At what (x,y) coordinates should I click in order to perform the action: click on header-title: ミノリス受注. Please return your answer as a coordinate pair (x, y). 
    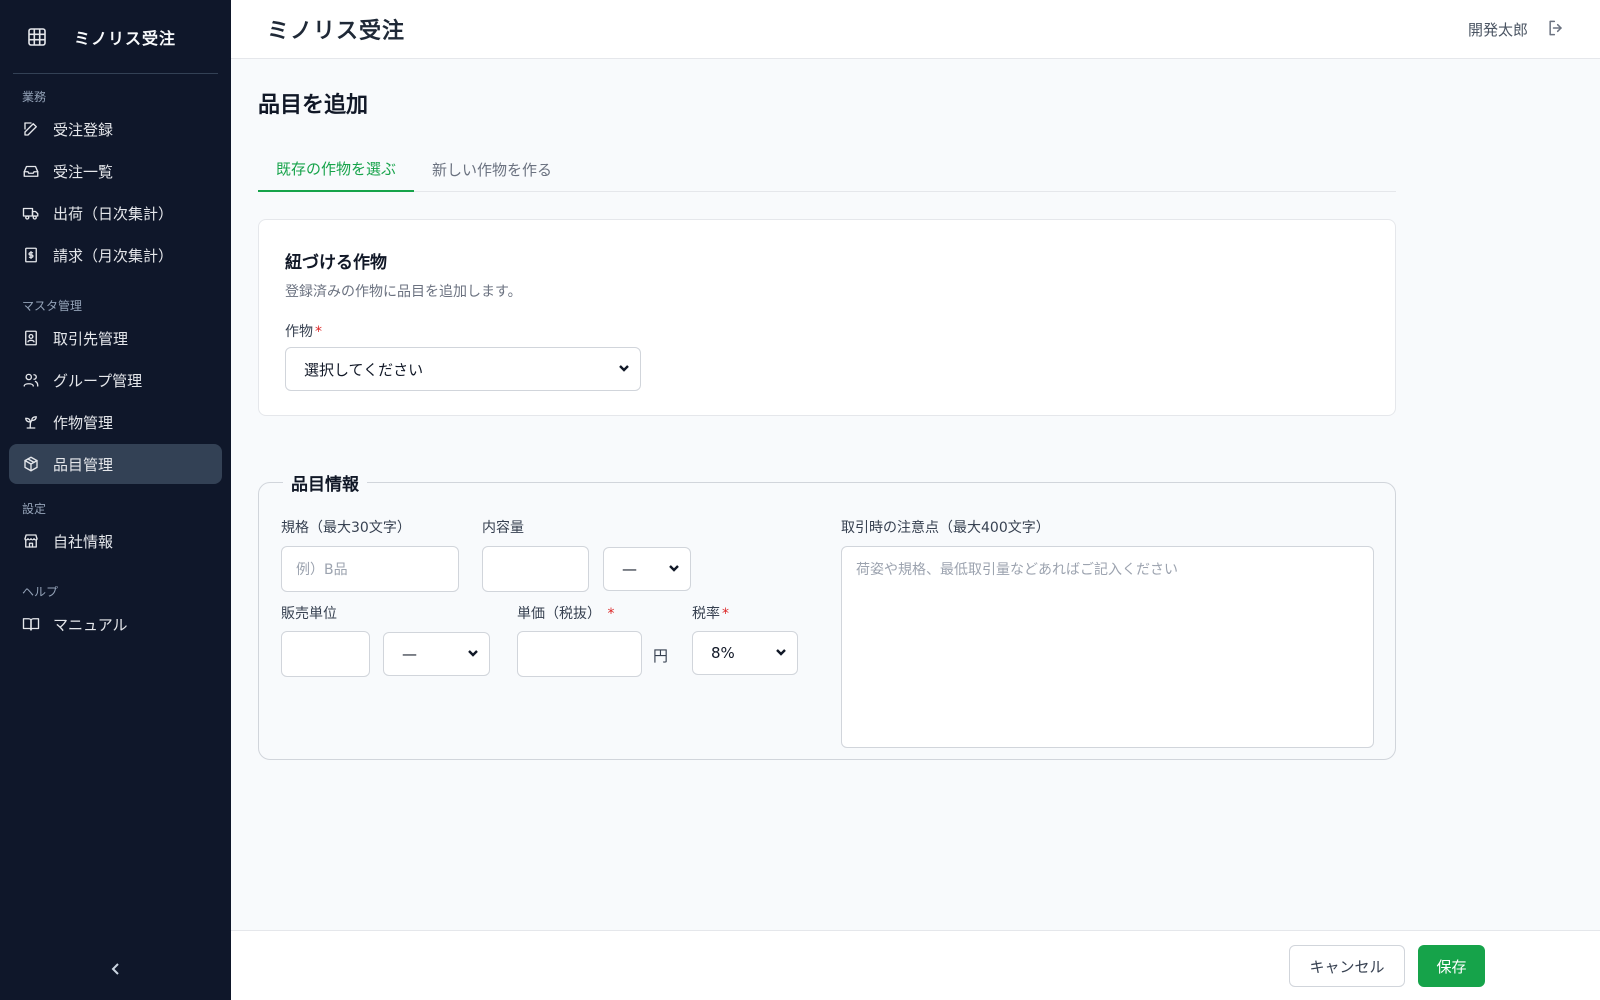
    Looking at the image, I should click on (336, 31).